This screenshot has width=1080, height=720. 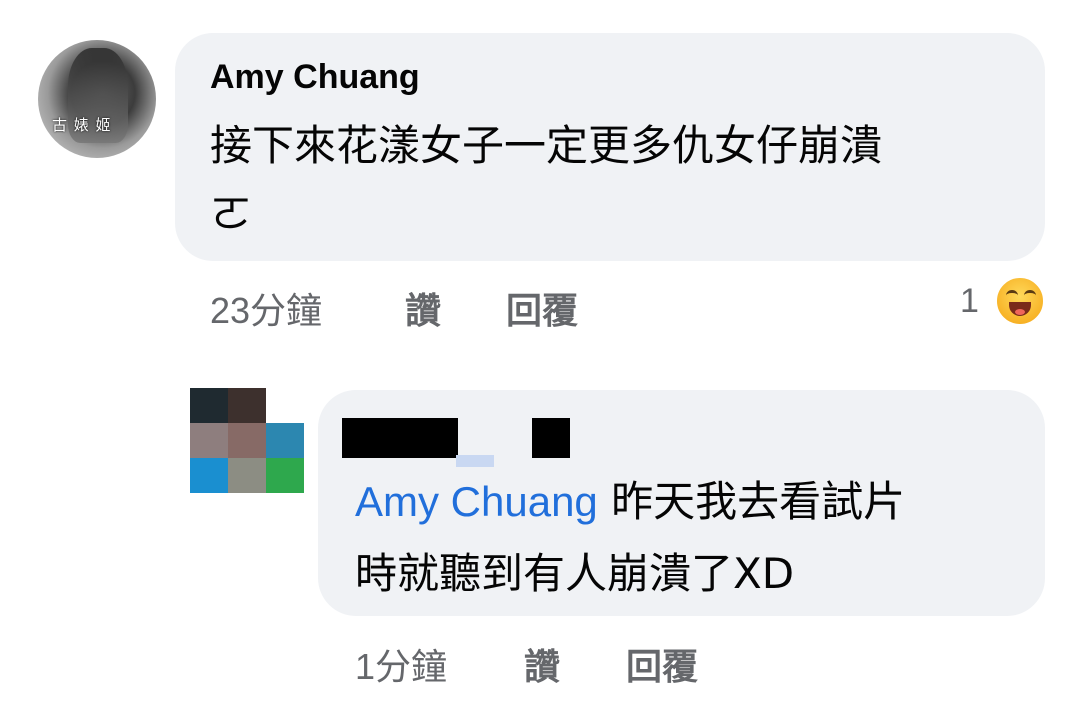 I want to click on comment-text-line: ㄛ, so click(x=231, y=213).